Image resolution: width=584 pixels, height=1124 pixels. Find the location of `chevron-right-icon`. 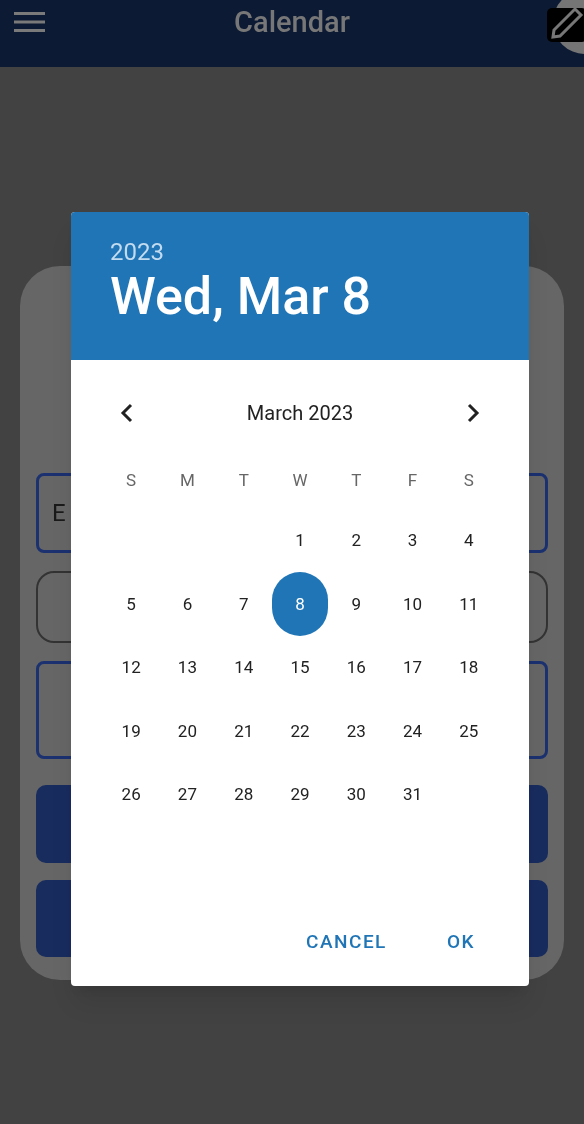

chevron-right-icon is located at coordinates (474, 413).